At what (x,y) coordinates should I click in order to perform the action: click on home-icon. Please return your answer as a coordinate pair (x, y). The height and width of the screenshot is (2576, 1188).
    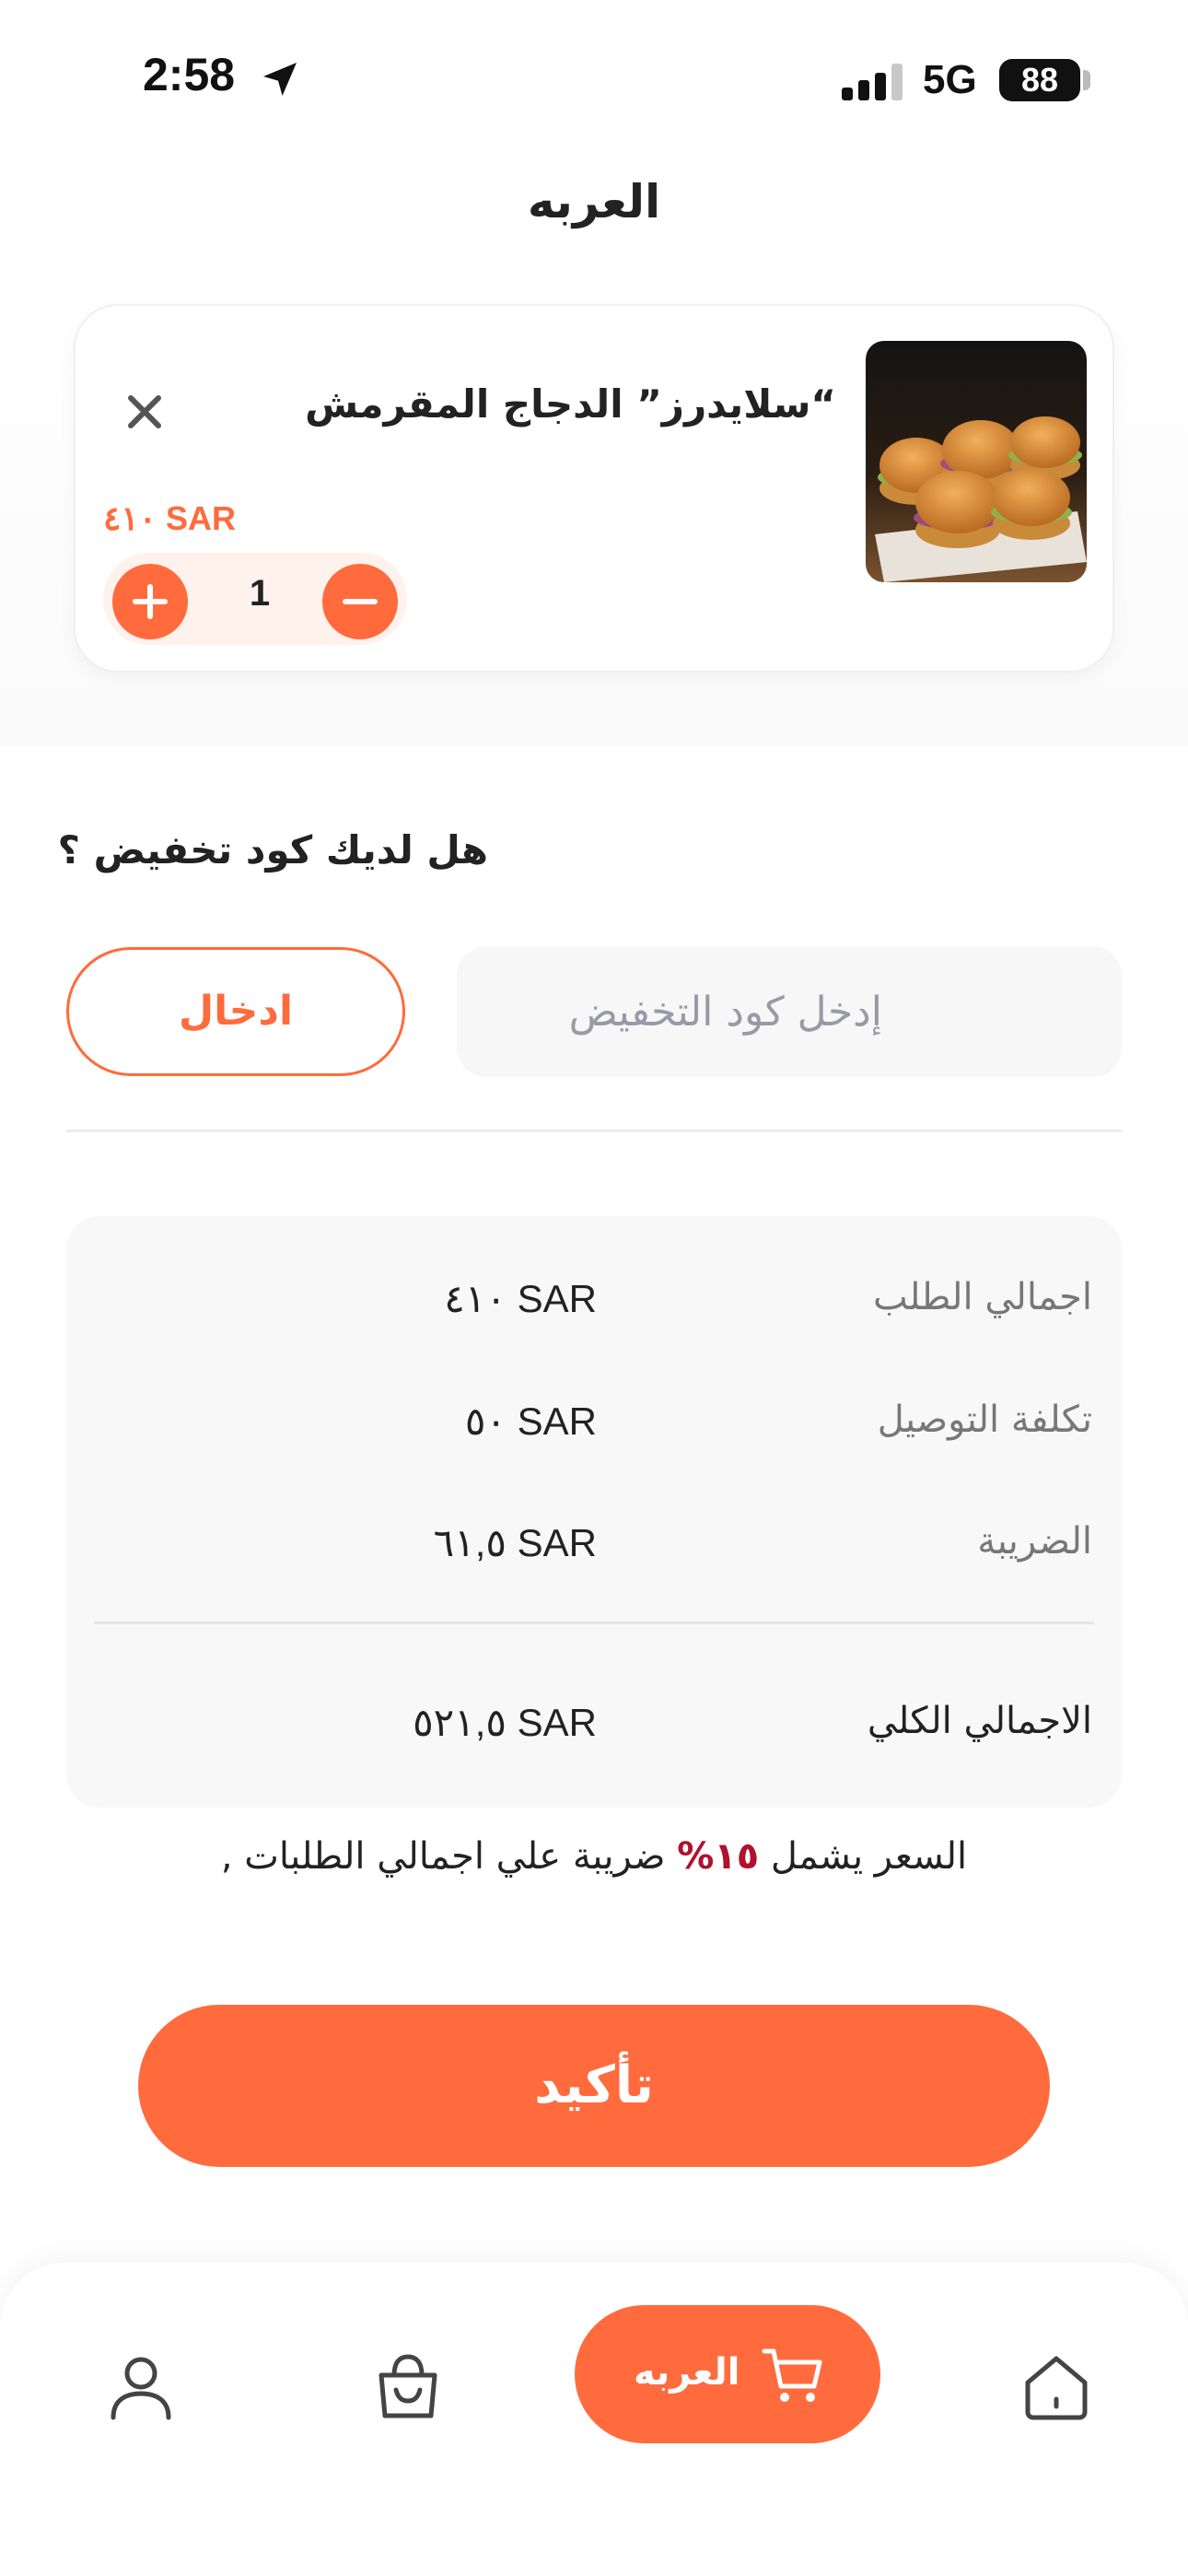
    Looking at the image, I should click on (1056, 2388).